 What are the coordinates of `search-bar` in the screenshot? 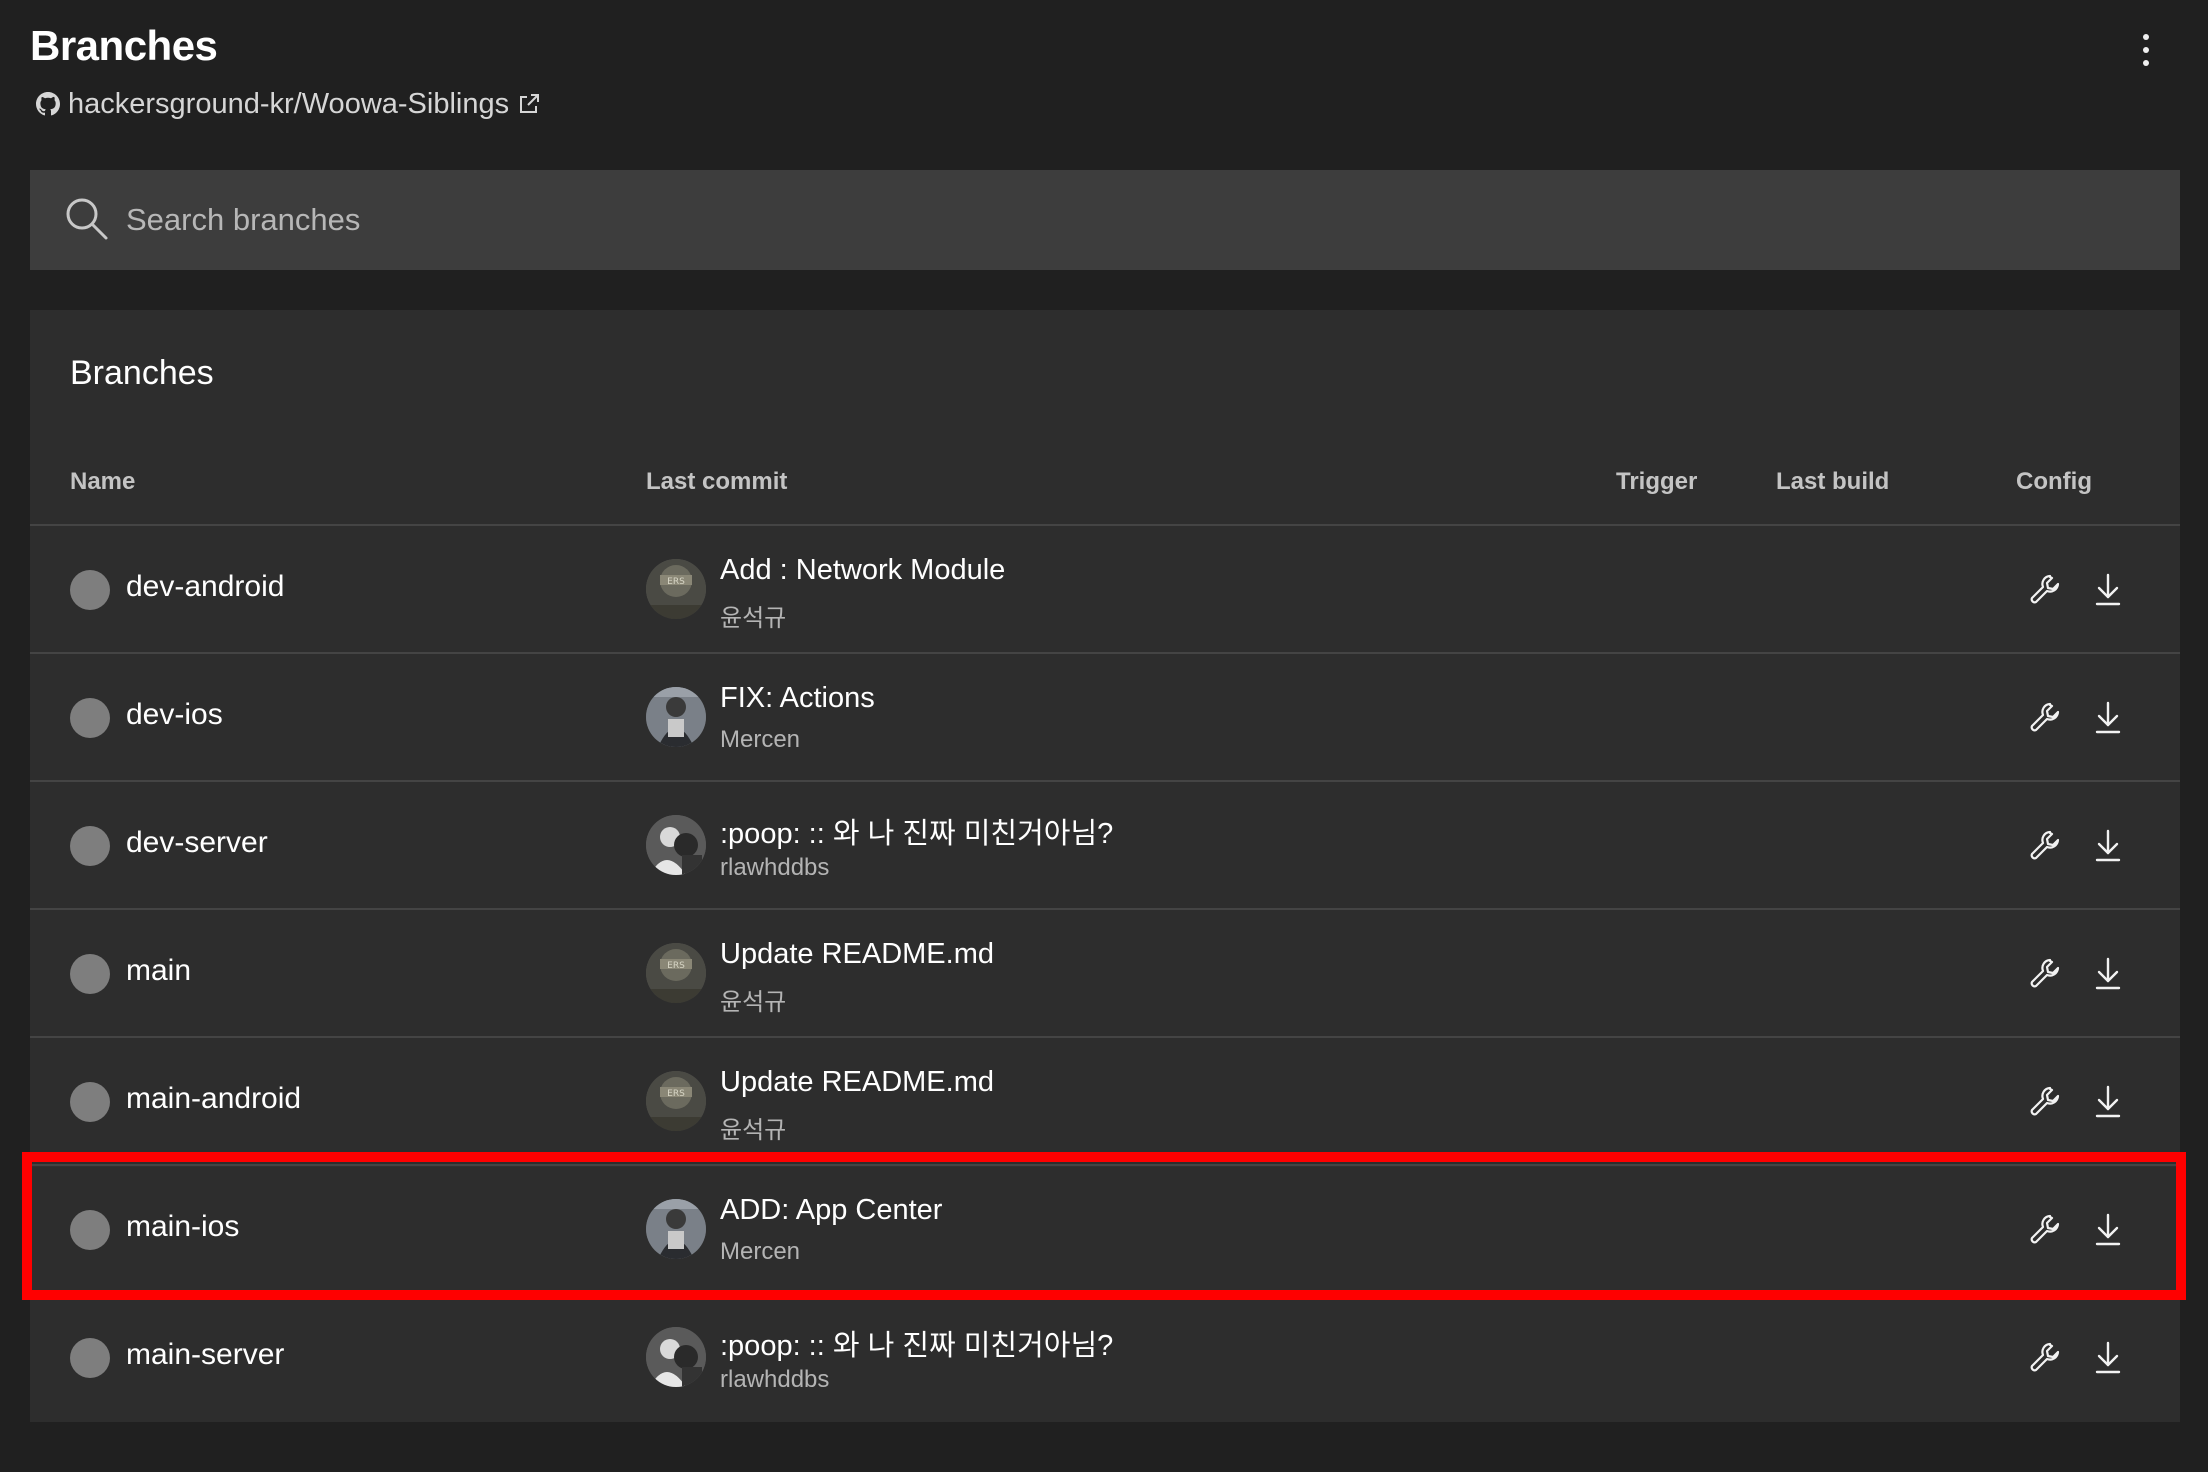 It's located at (1105, 220).